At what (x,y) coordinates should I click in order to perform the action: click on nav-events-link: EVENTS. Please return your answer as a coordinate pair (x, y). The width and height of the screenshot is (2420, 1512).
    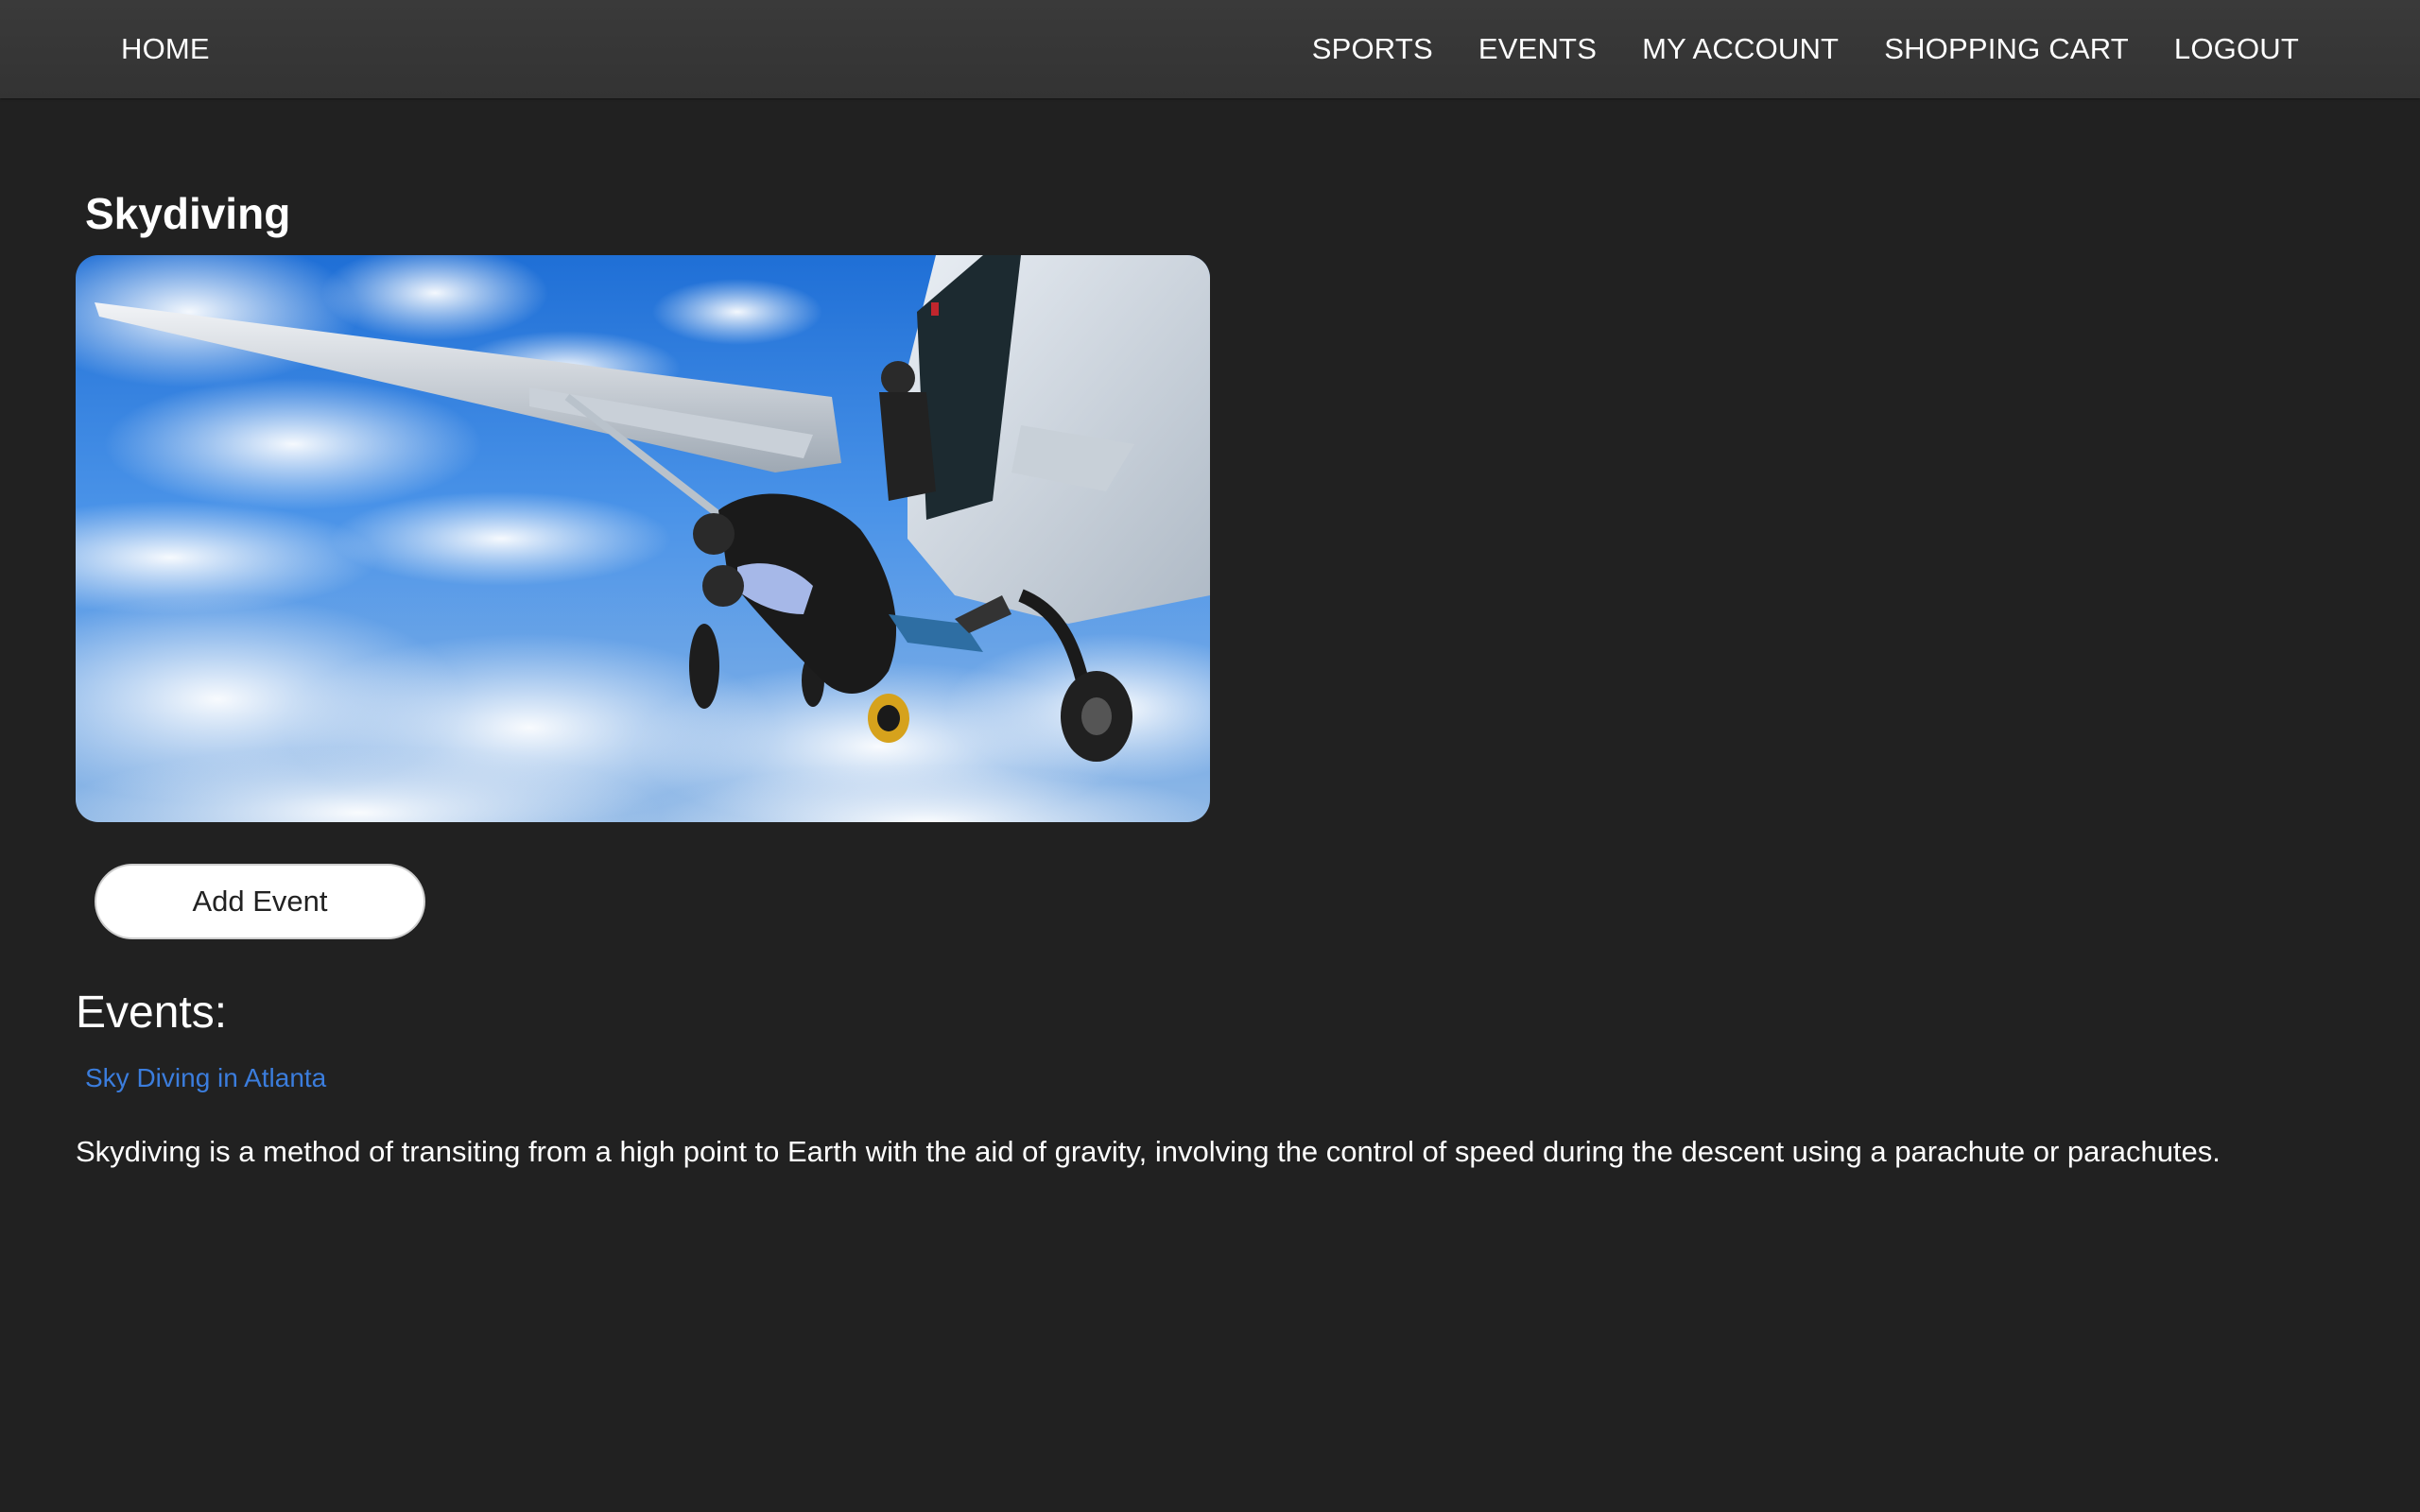
    Looking at the image, I should click on (1537, 49).